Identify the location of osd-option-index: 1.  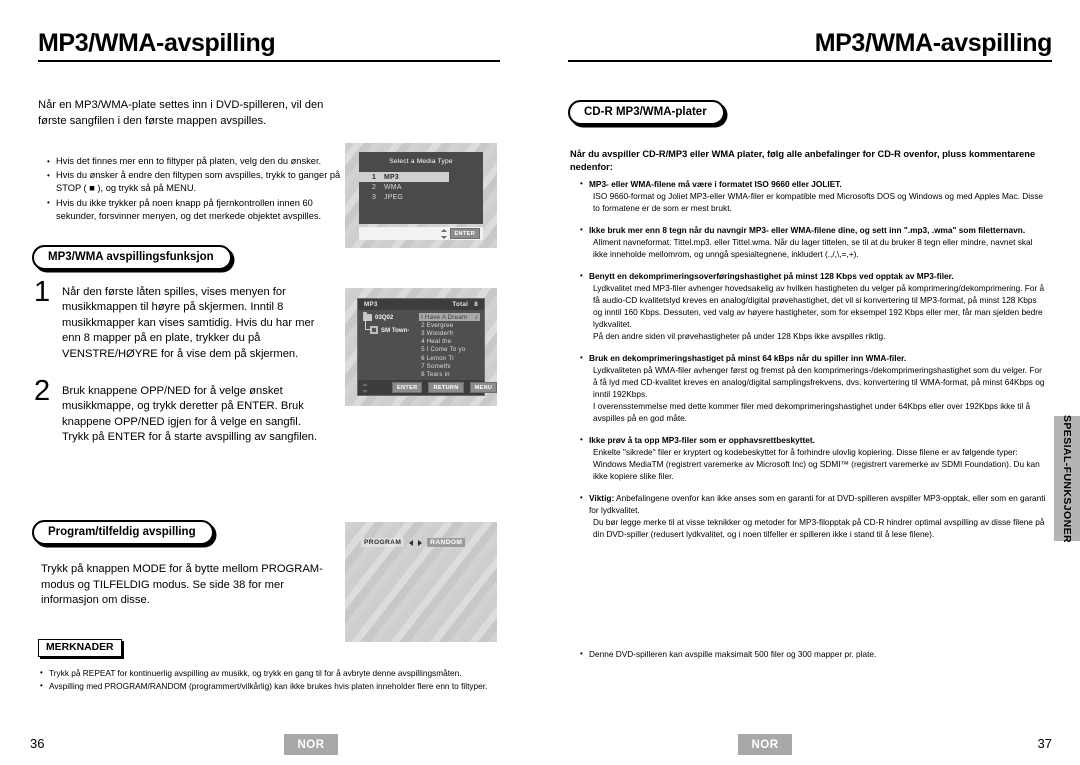
(374, 177).